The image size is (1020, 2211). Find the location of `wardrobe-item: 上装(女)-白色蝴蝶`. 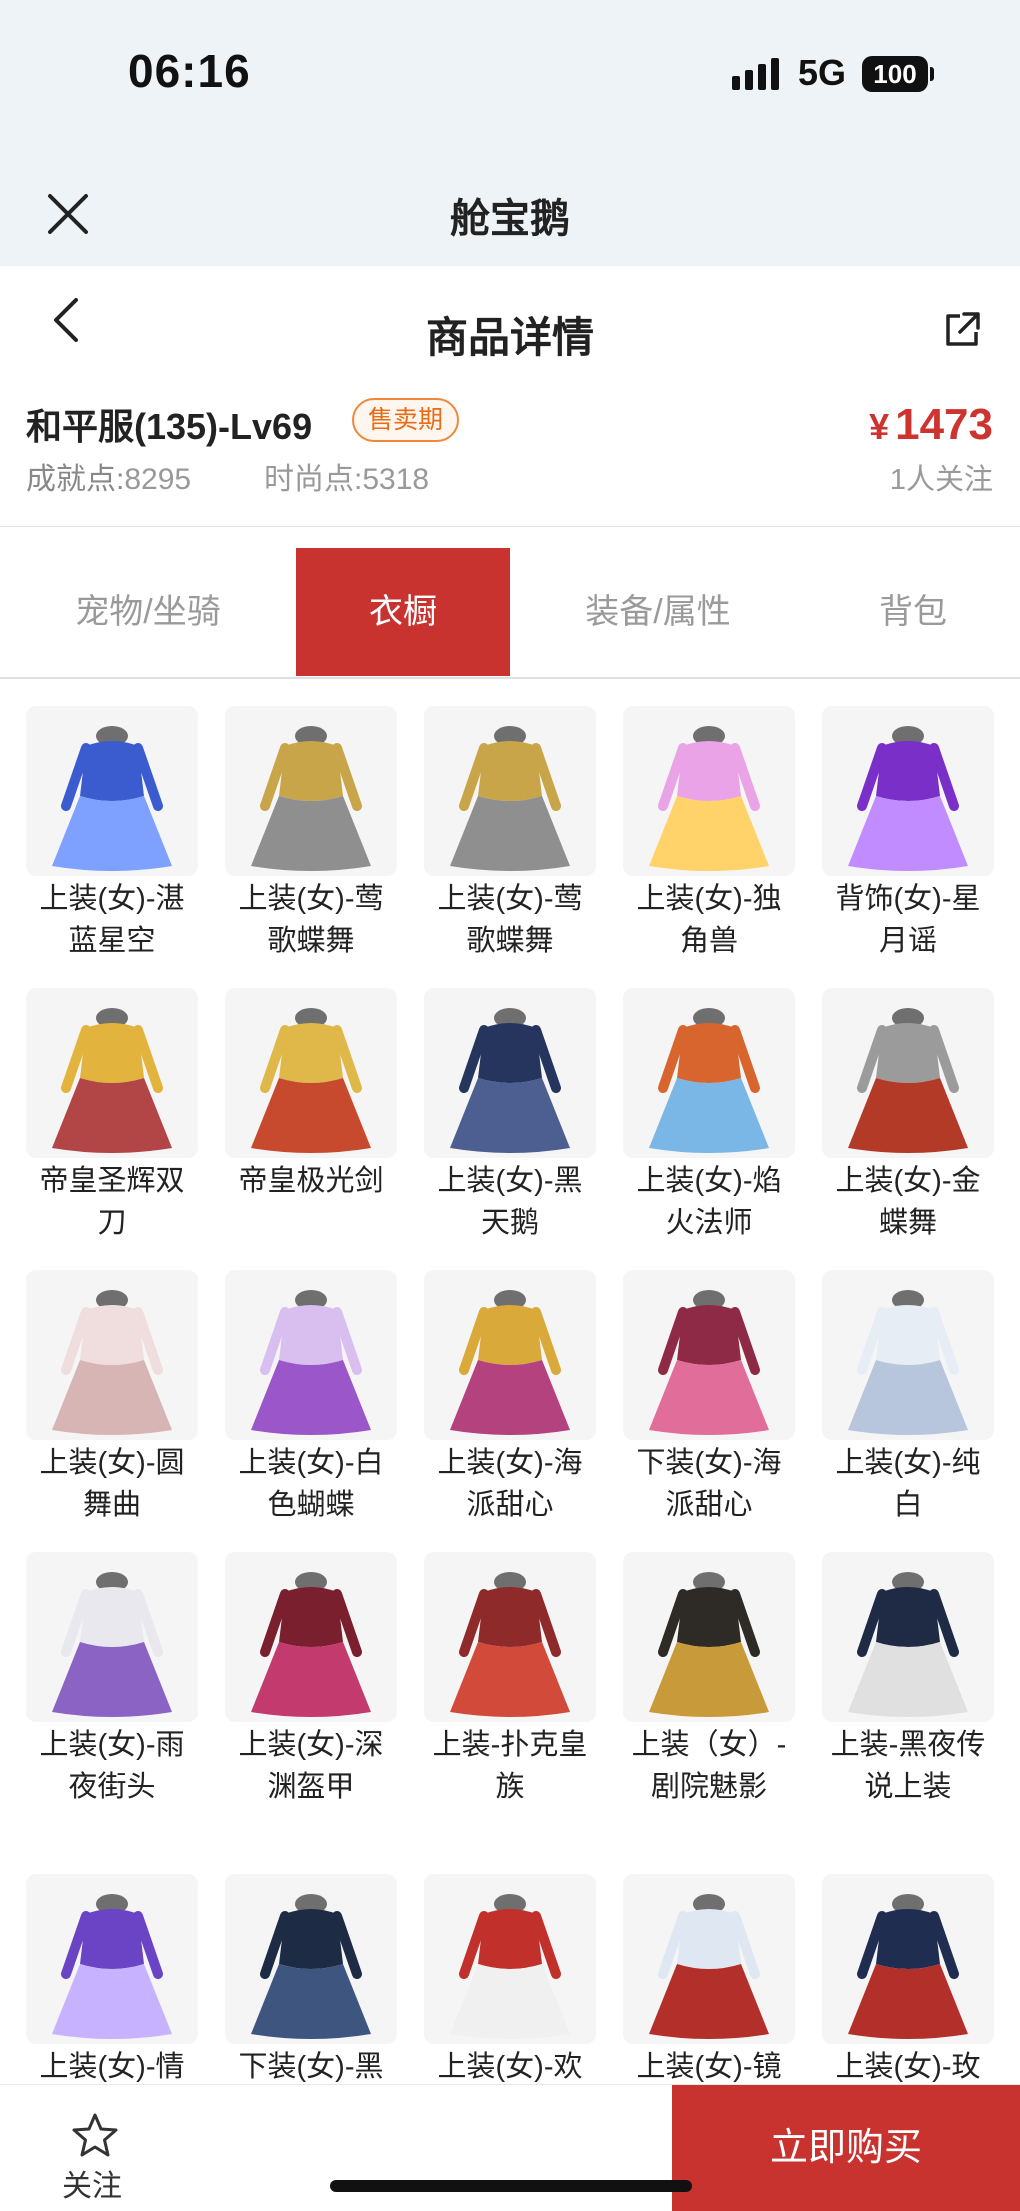

wardrobe-item: 上装(女)-白色蝴蝶 is located at coordinates (311, 1398).